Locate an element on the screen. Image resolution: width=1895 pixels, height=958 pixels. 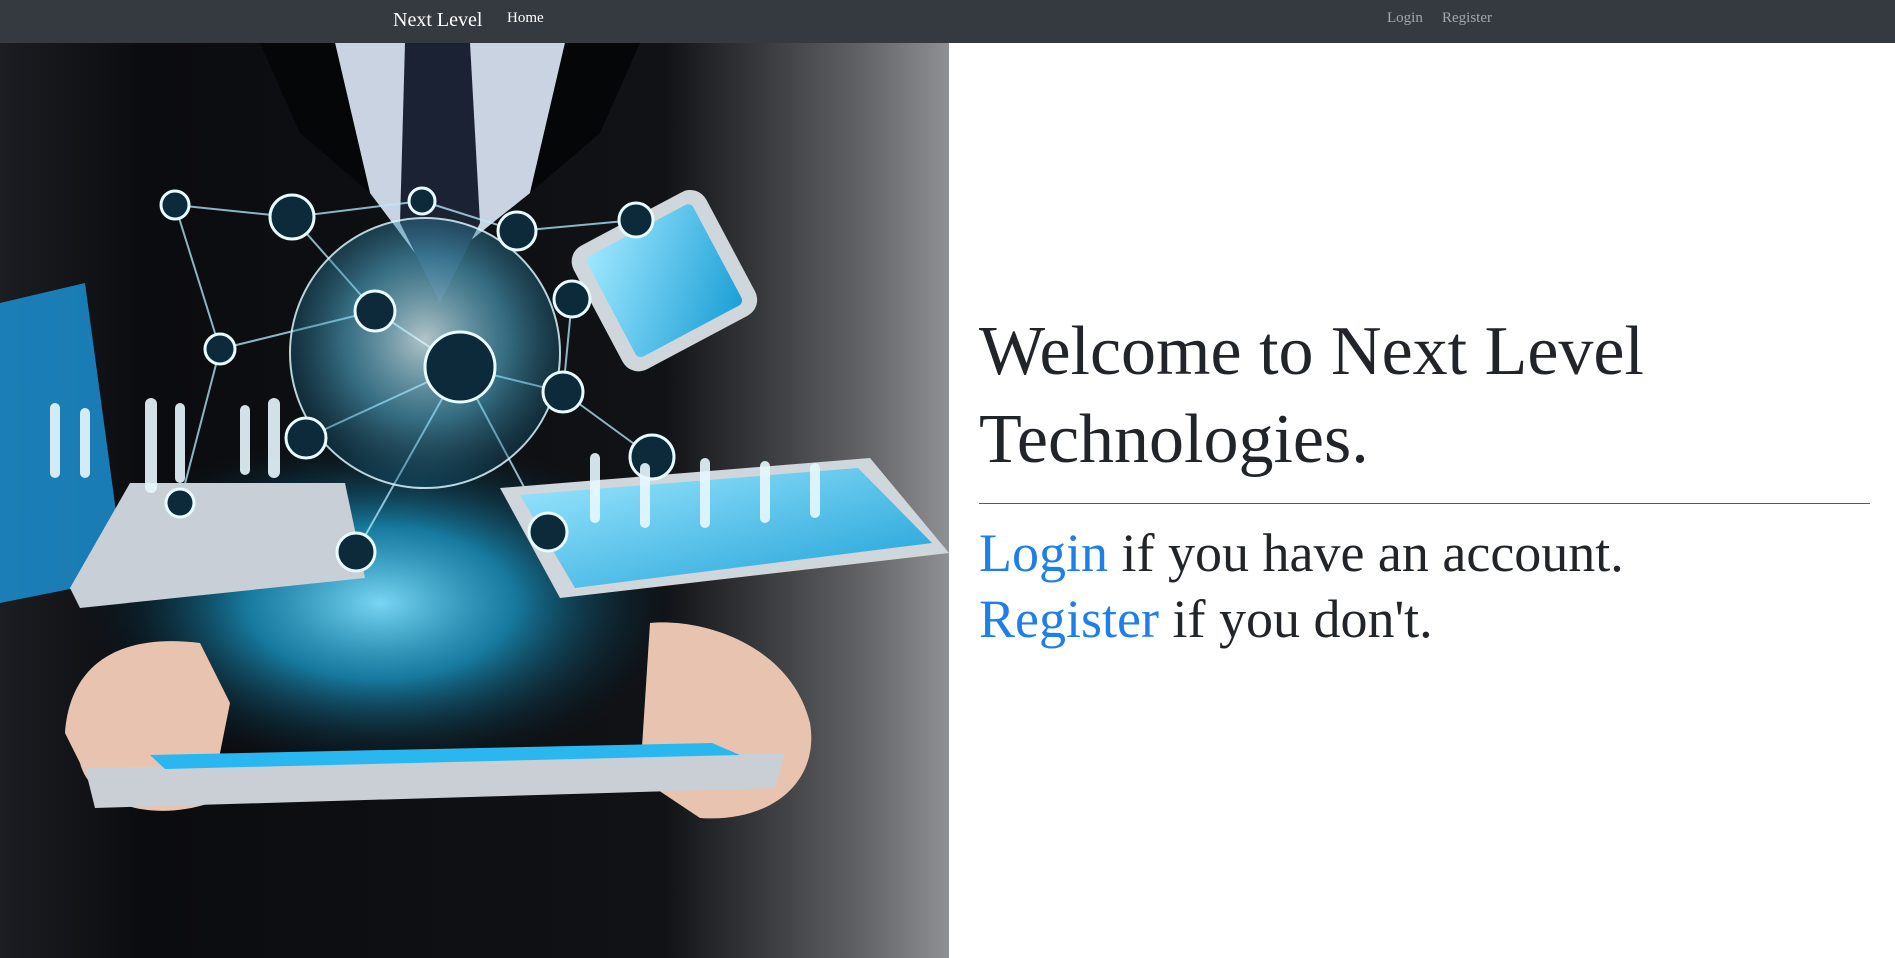
brand-link: Next Level is located at coordinates (437, 20).